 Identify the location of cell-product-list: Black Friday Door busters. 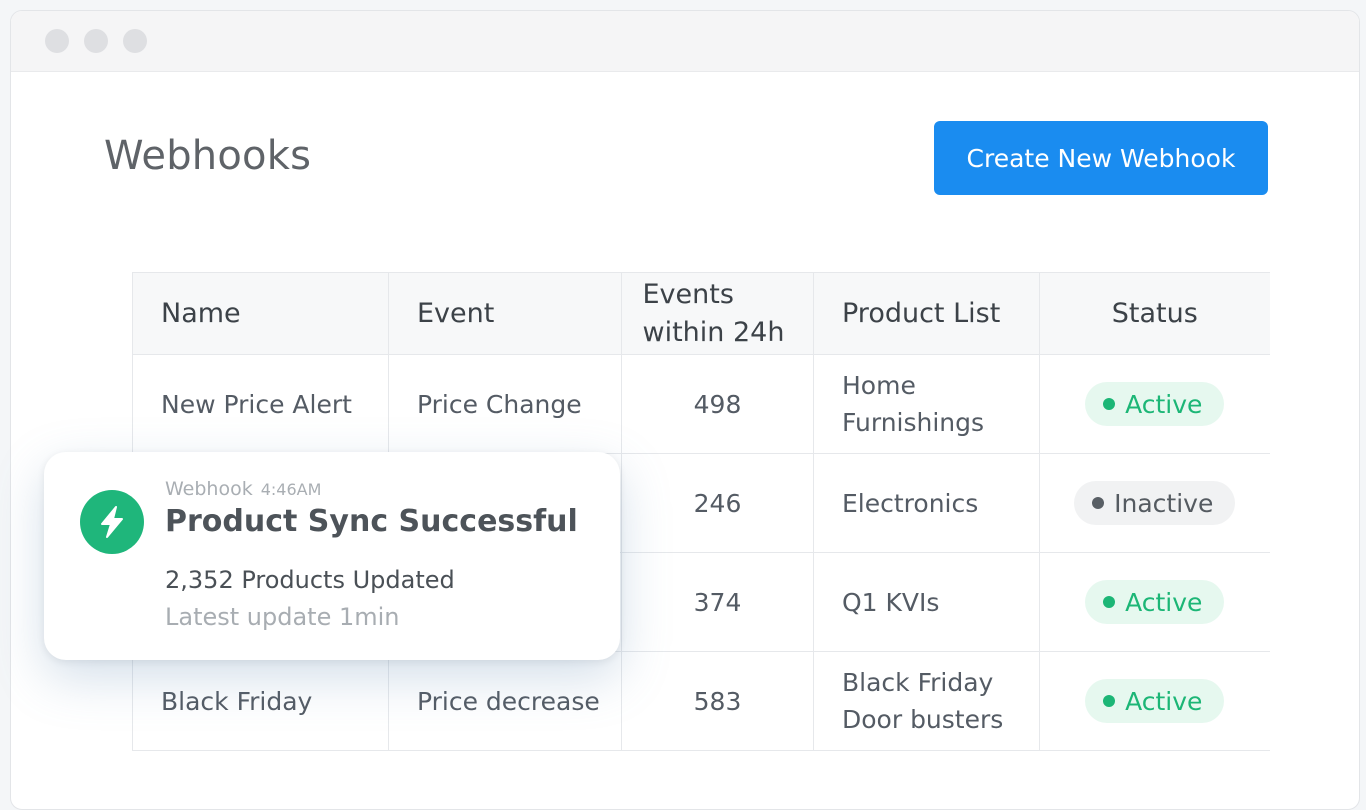
(926, 701).